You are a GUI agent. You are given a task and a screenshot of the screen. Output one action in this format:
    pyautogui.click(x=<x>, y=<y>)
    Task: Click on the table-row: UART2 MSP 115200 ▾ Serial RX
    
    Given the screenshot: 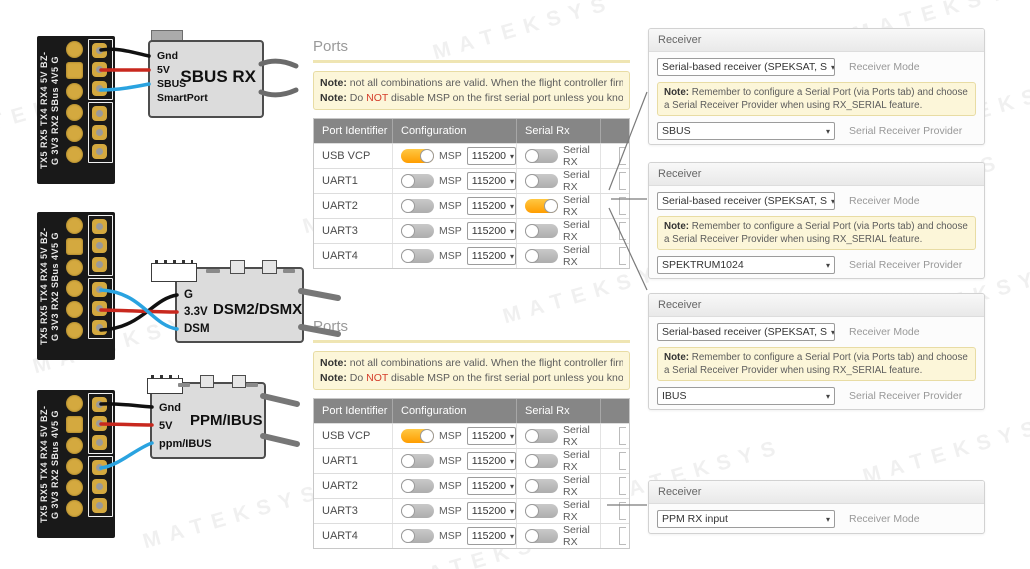 What is the action you would take?
    pyautogui.click(x=471, y=486)
    